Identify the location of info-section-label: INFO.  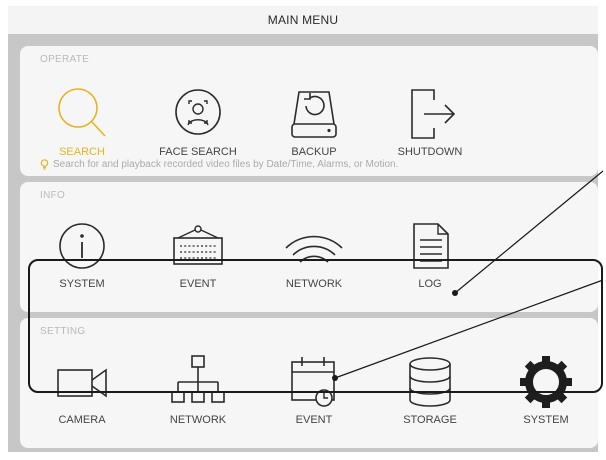
(53, 195).